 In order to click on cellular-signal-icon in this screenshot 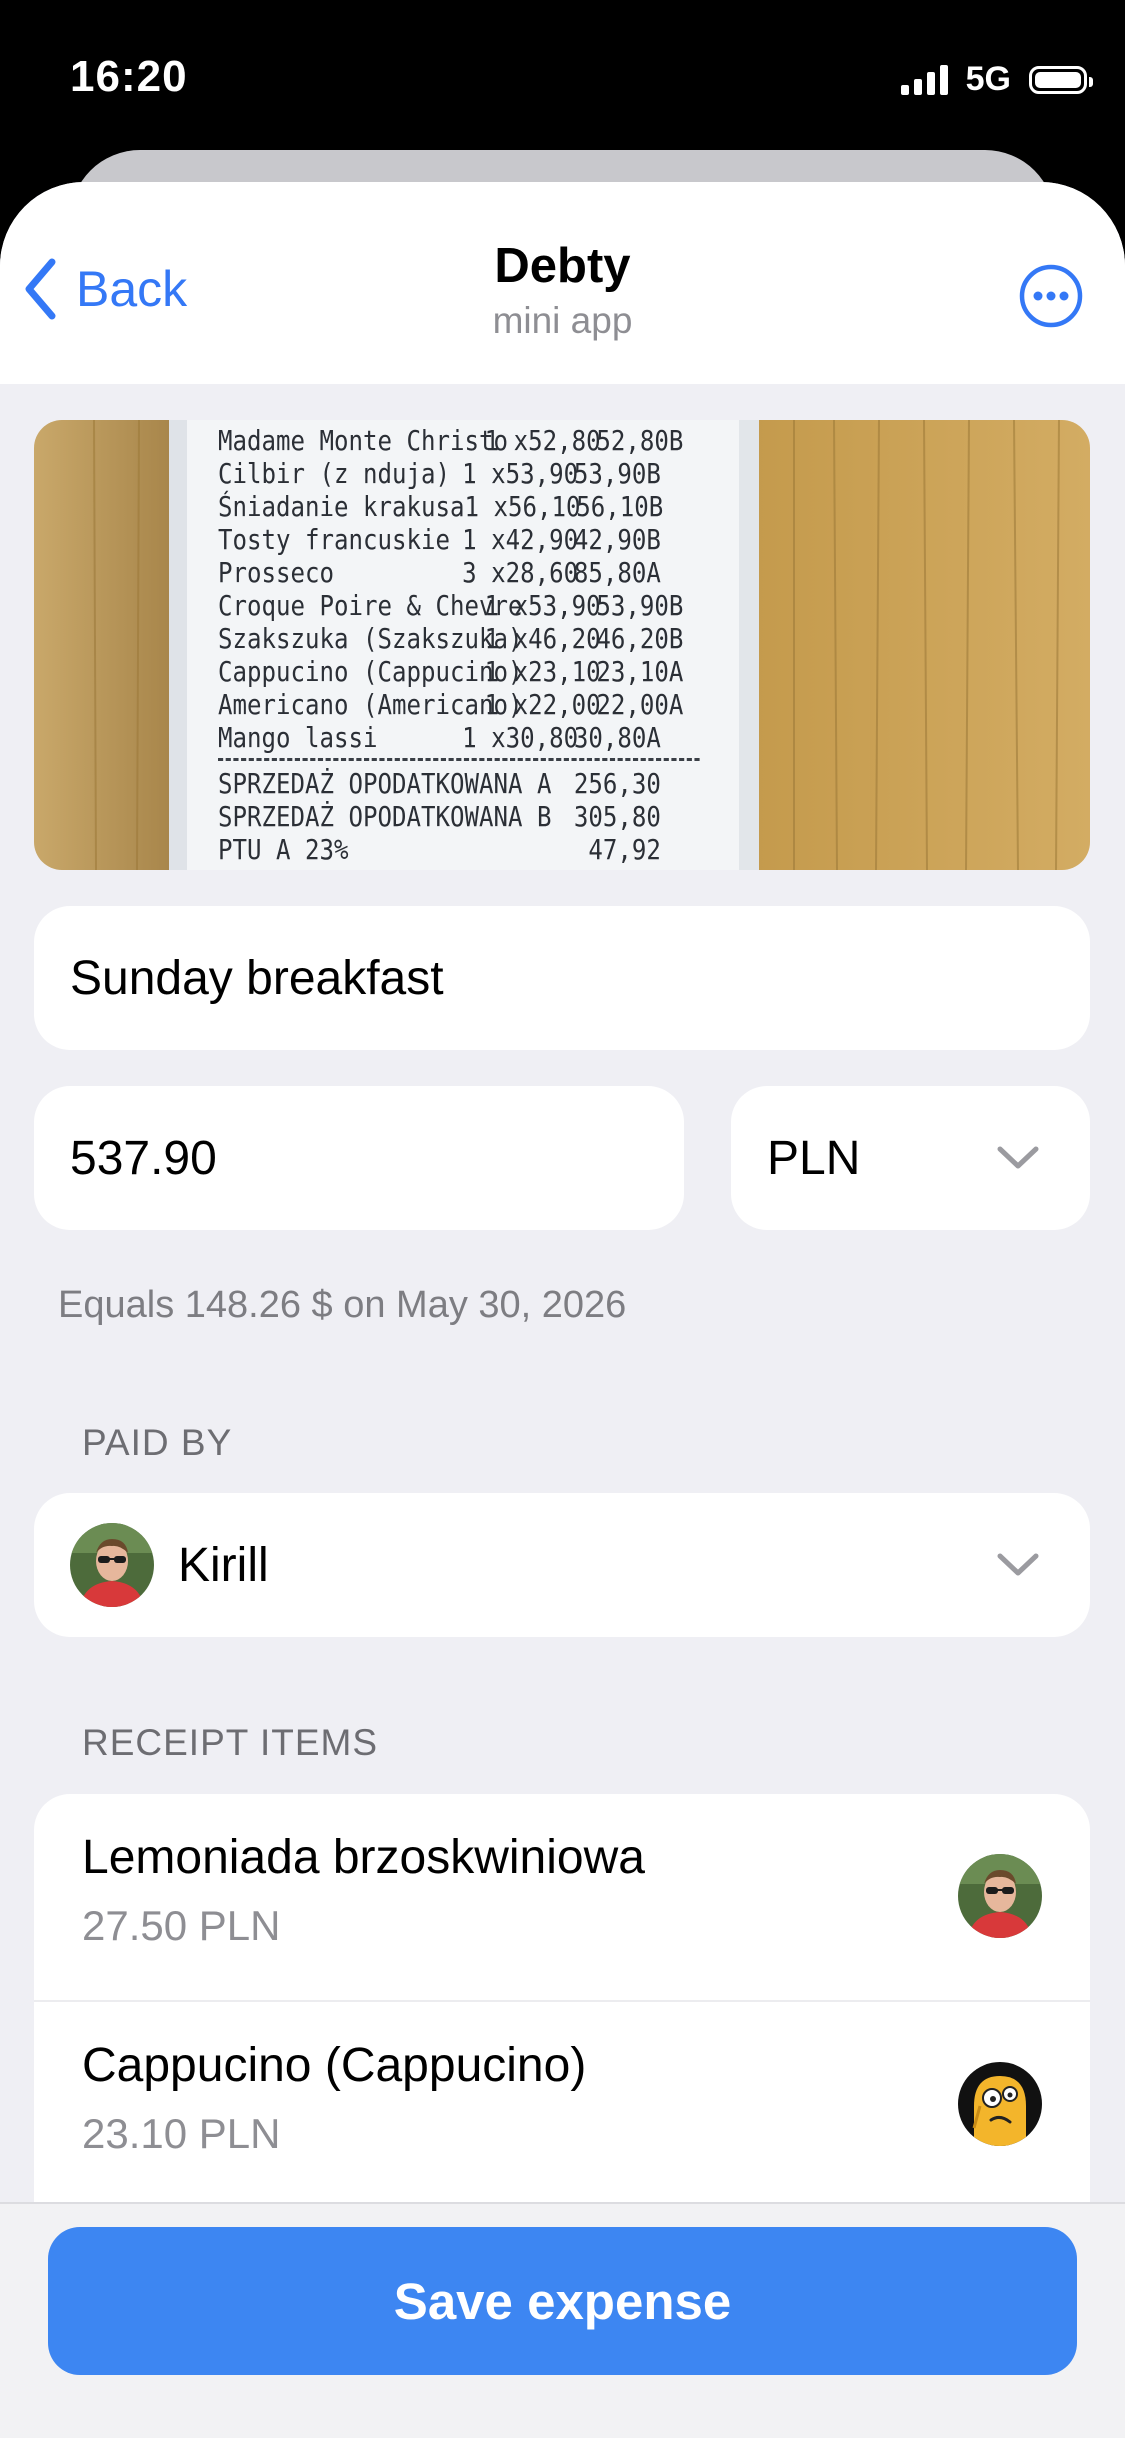, I will do `click(924, 79)`.